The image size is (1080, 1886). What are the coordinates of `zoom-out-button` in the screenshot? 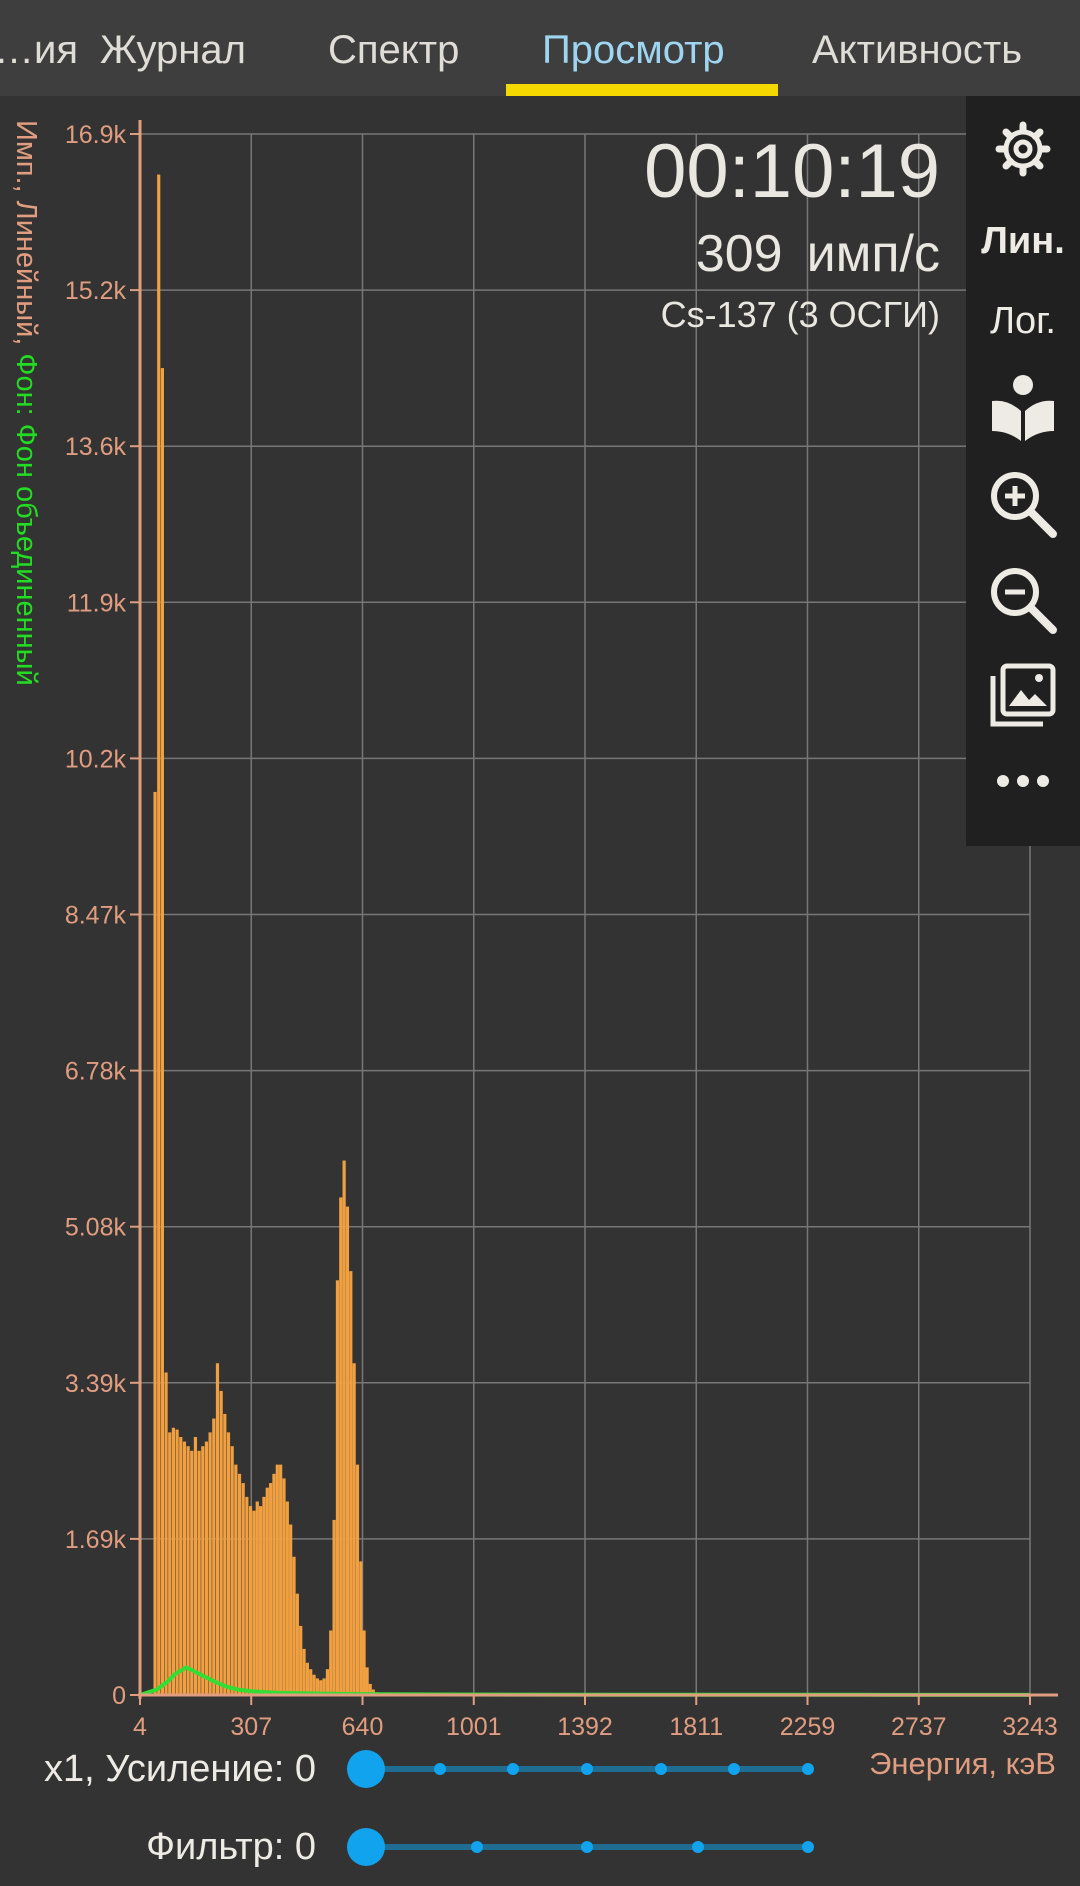 It's located at (1023, 600).